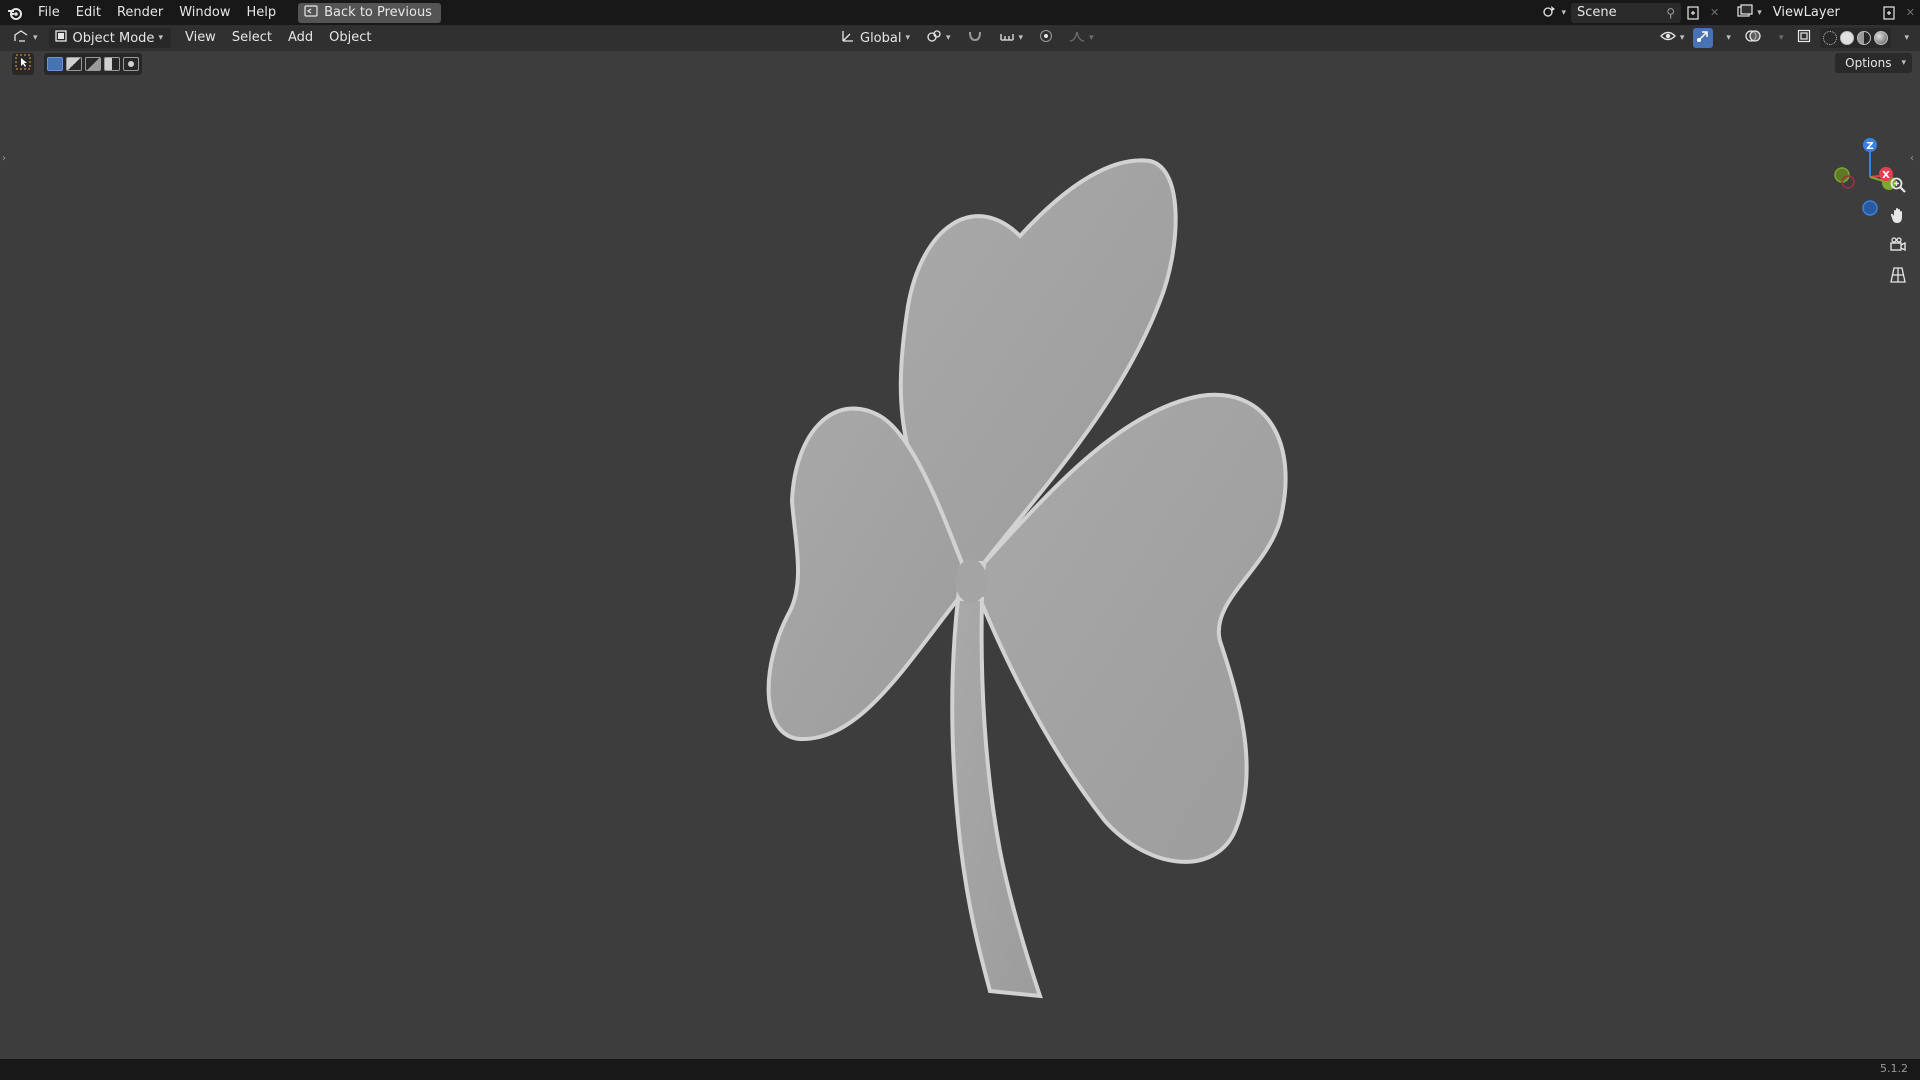  I want to click on overlay-icon, so click(1753, 38).